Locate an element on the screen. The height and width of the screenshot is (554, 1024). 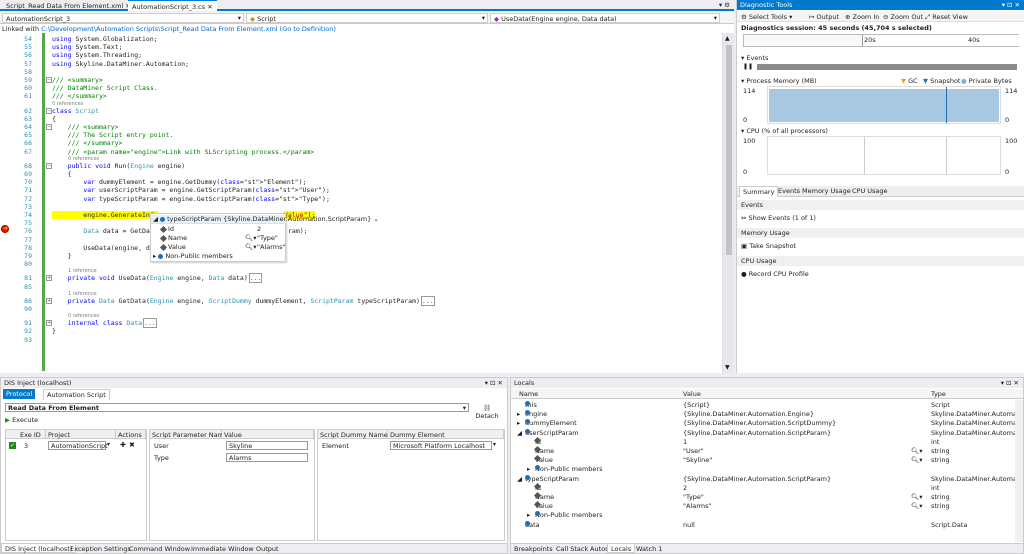
tab-output: Output is located at coordinates (267, 548).